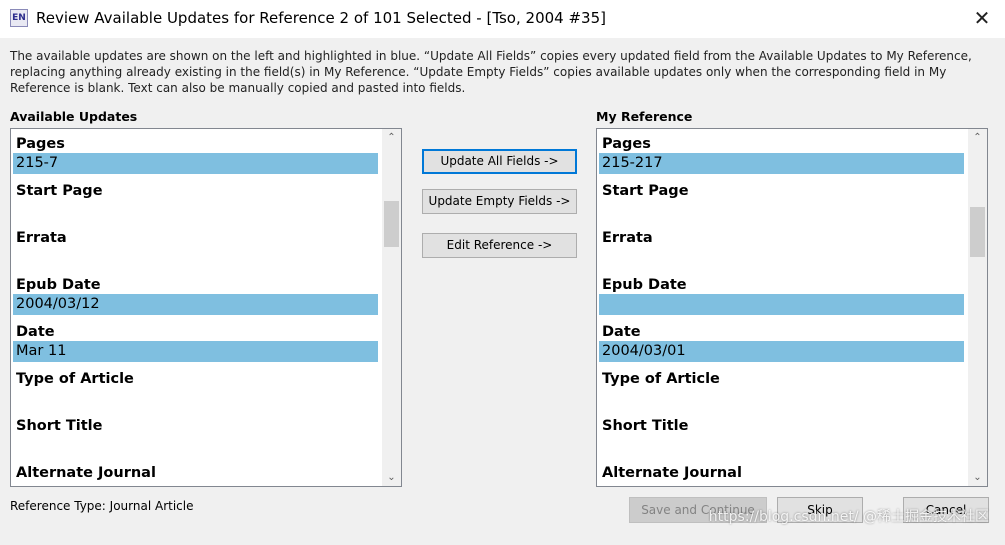 The width and height of the screenshot is (1005, 545). Describe the element at coordinates (195, 304) in the screenshot. I see `field-value: 2004/03/12` at that location.